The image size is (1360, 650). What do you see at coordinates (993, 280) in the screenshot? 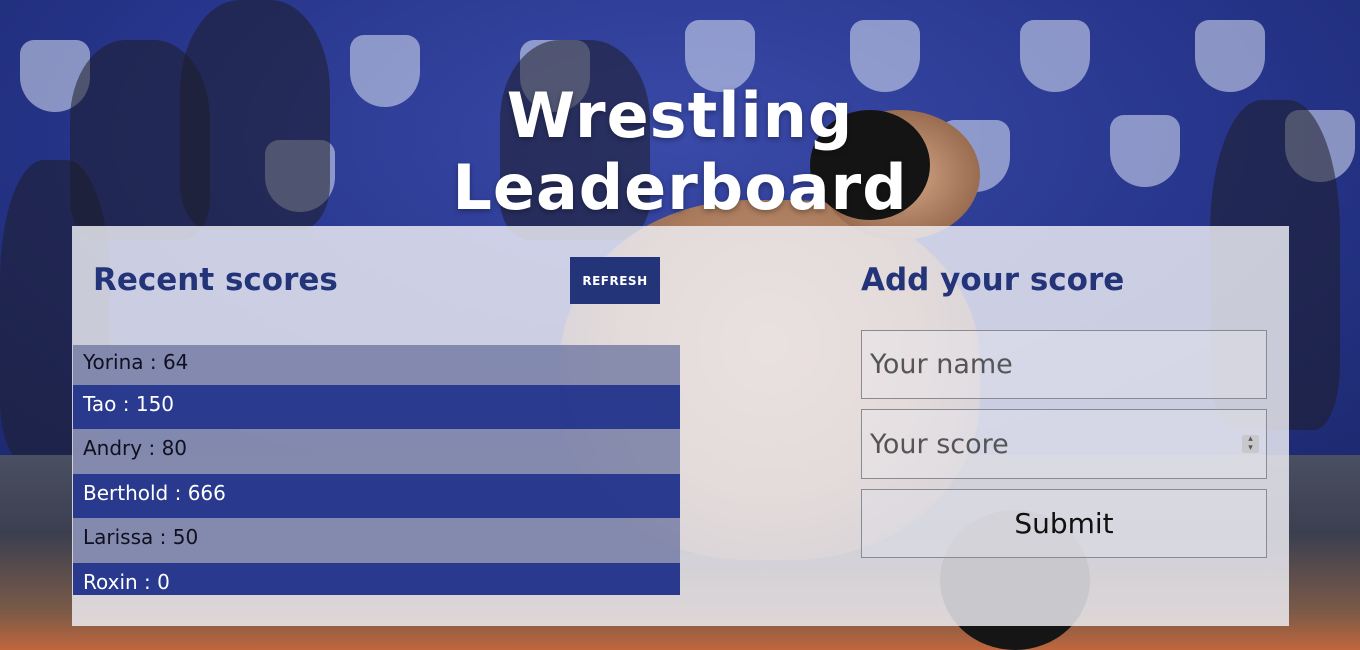
I see `add-score-heading: Add your score` at bounding box center [993, 280].